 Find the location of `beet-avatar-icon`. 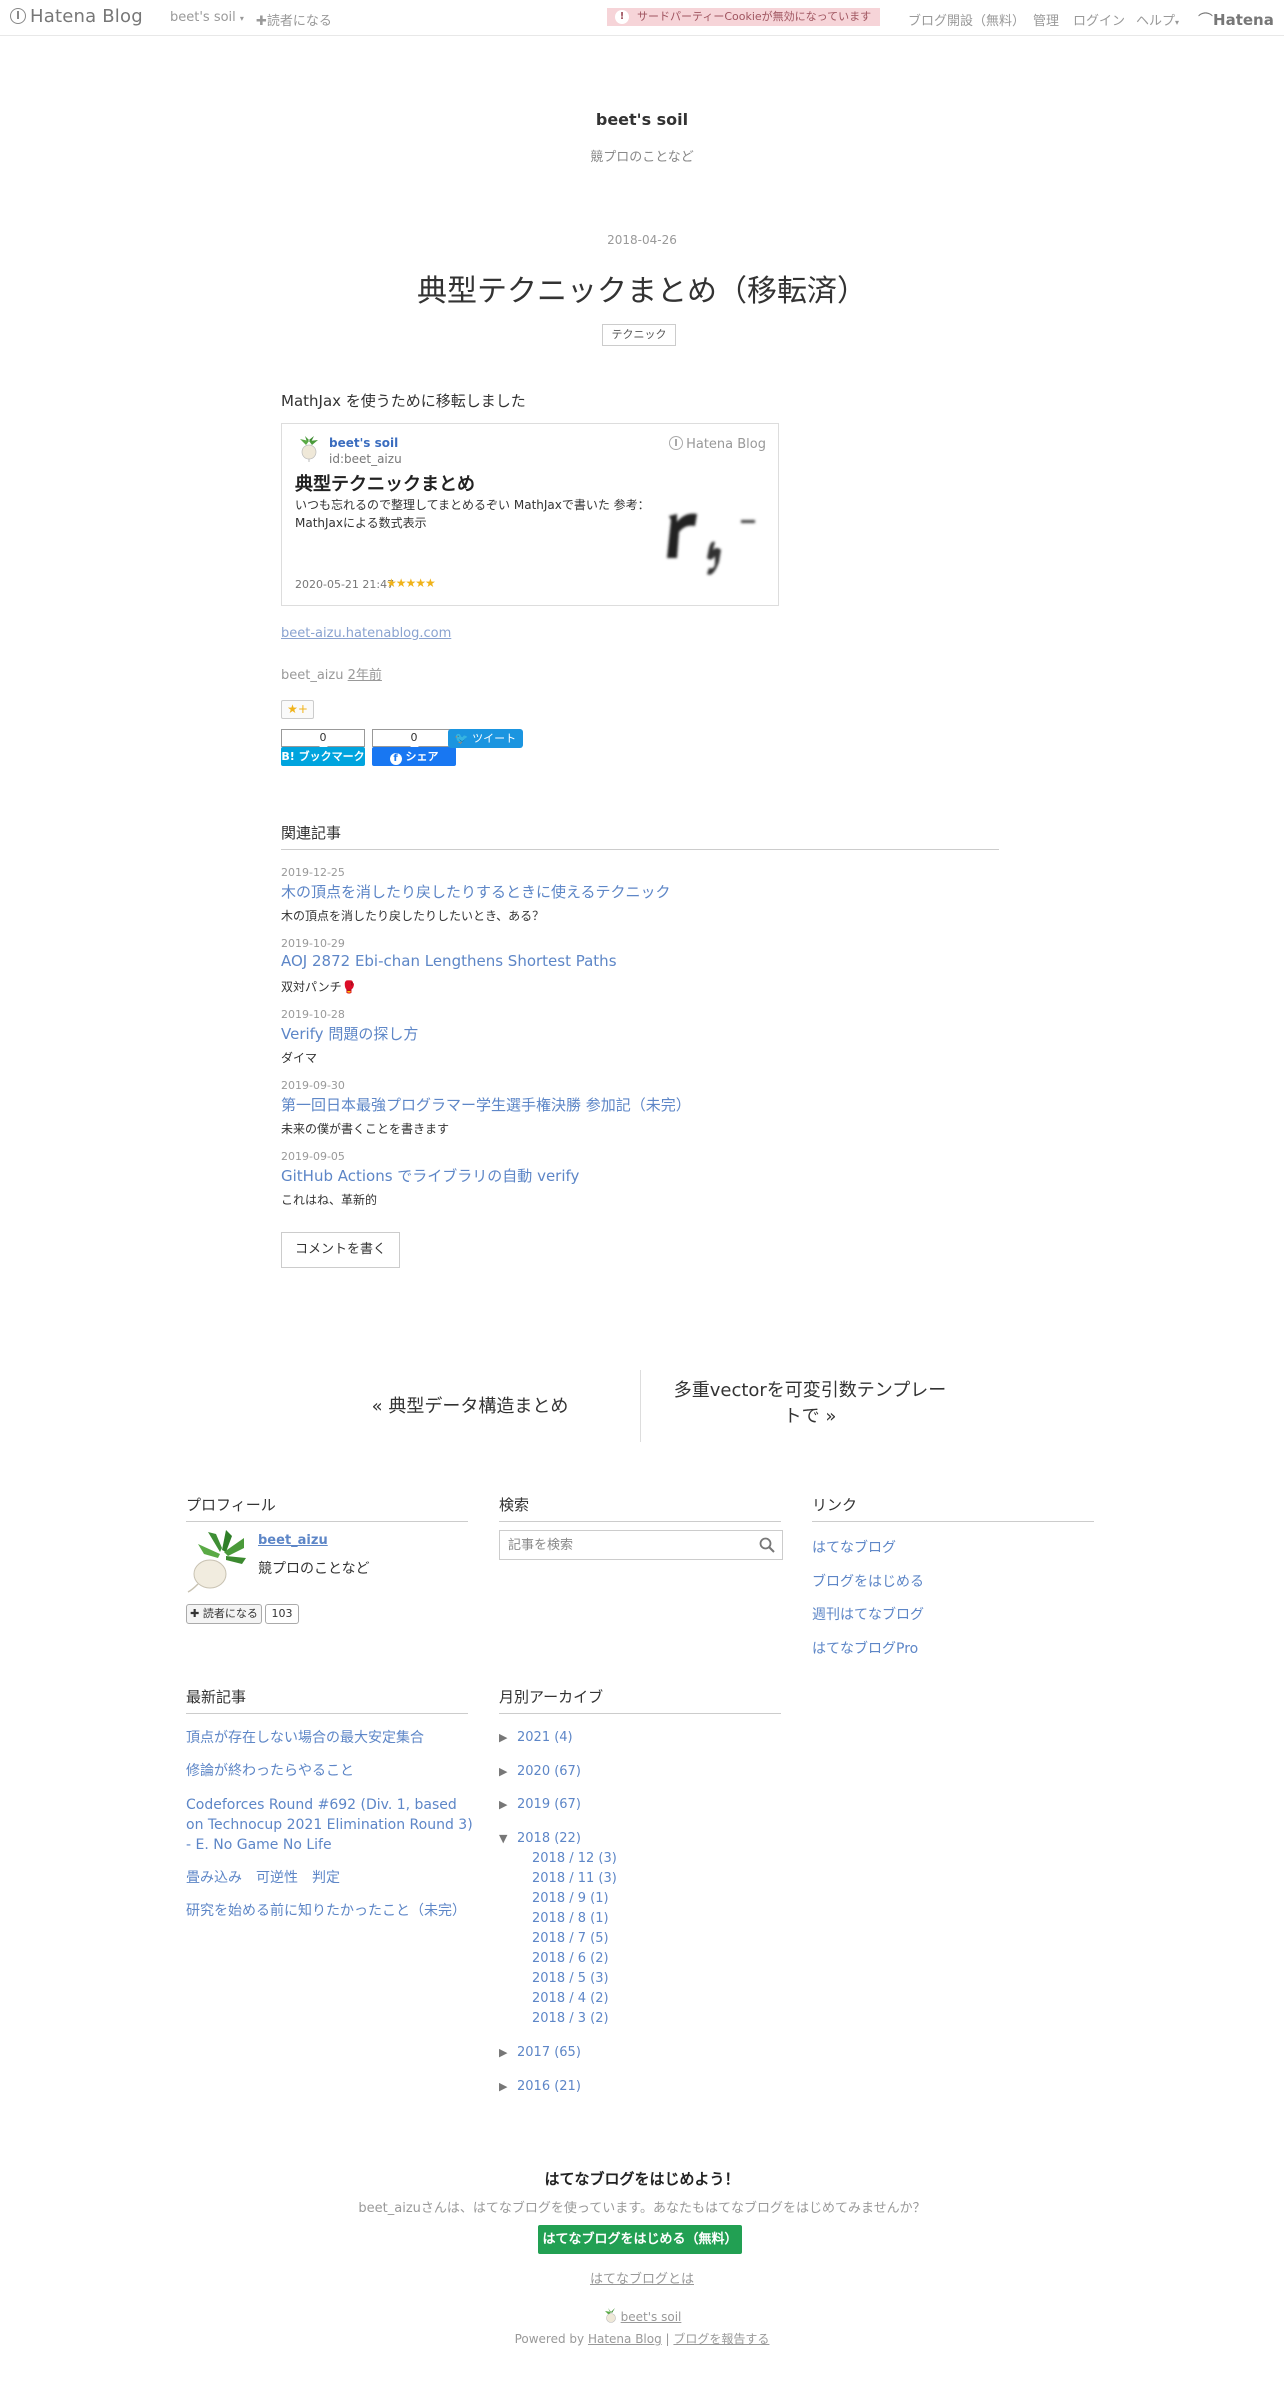

beet-avatar-icon is located at coordinates (309, 449).